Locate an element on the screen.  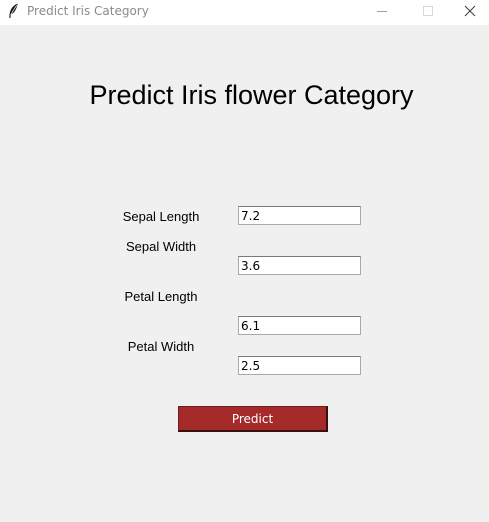
sepal-length-input is located at coordinates (299, 215).